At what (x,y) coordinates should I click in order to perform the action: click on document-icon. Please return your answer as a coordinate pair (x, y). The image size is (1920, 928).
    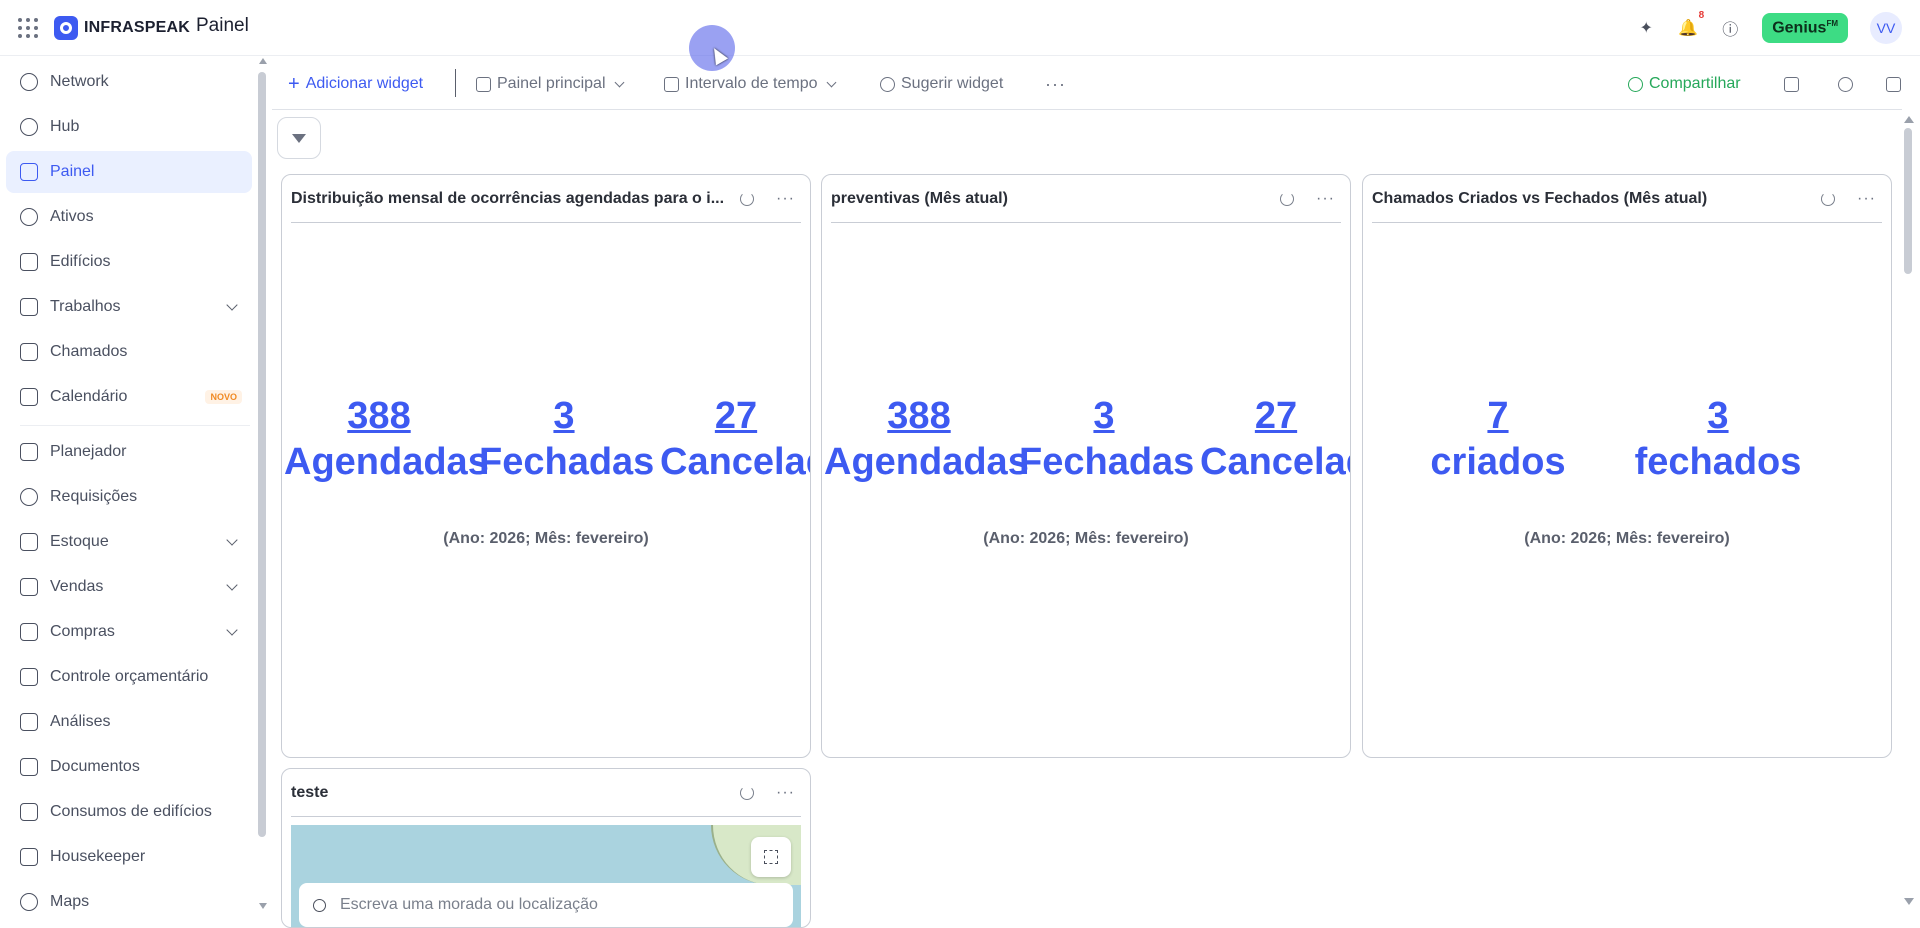
    Looking at the image, I should click on (29, 767).